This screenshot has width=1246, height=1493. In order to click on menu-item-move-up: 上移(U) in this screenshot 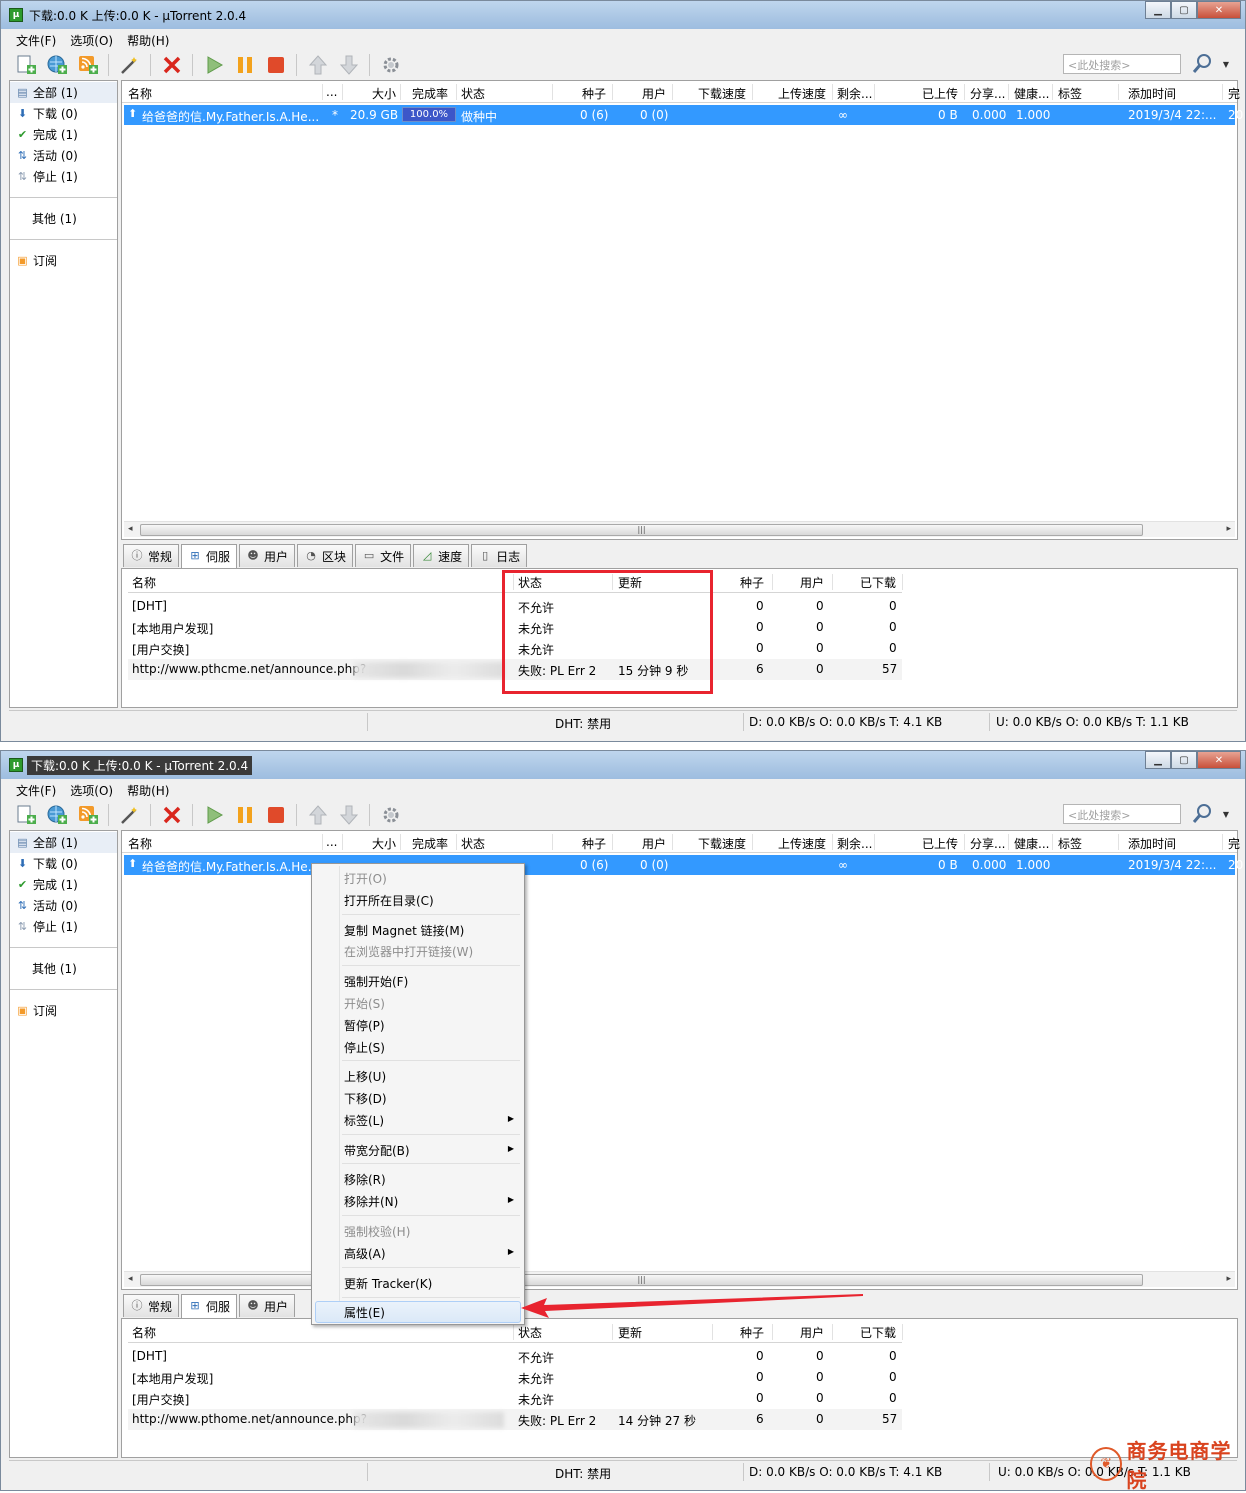, I will do `click(365, 1076)`.